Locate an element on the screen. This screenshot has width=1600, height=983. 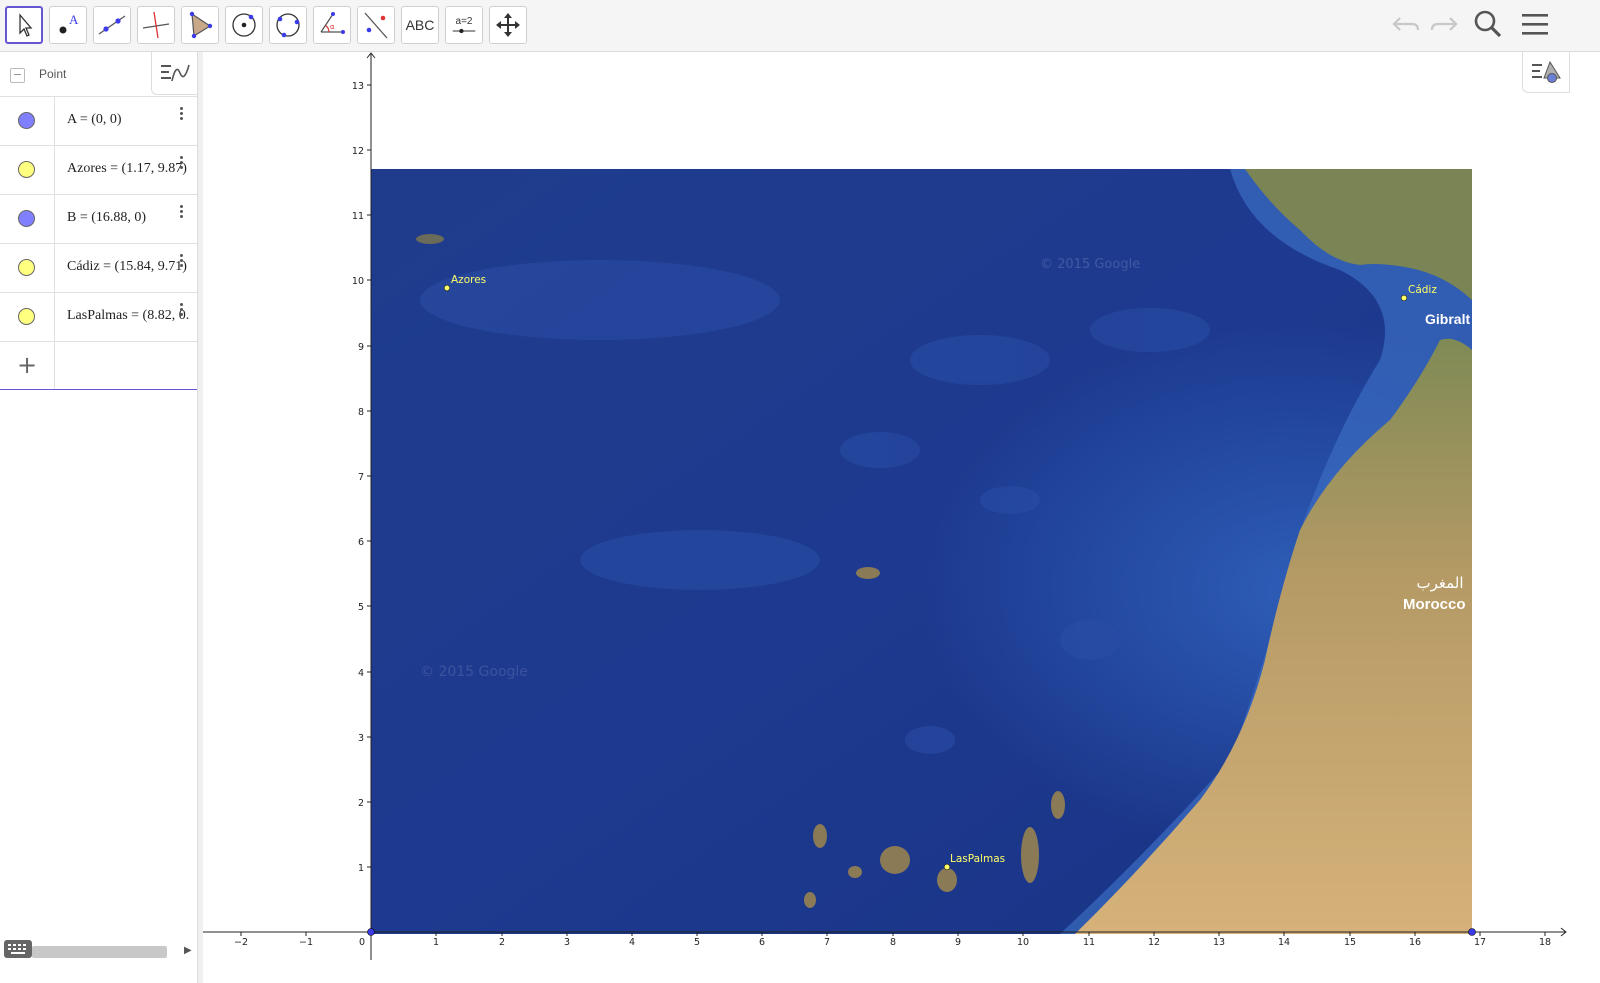
redo-icon is located at coordinates (1444, 24).